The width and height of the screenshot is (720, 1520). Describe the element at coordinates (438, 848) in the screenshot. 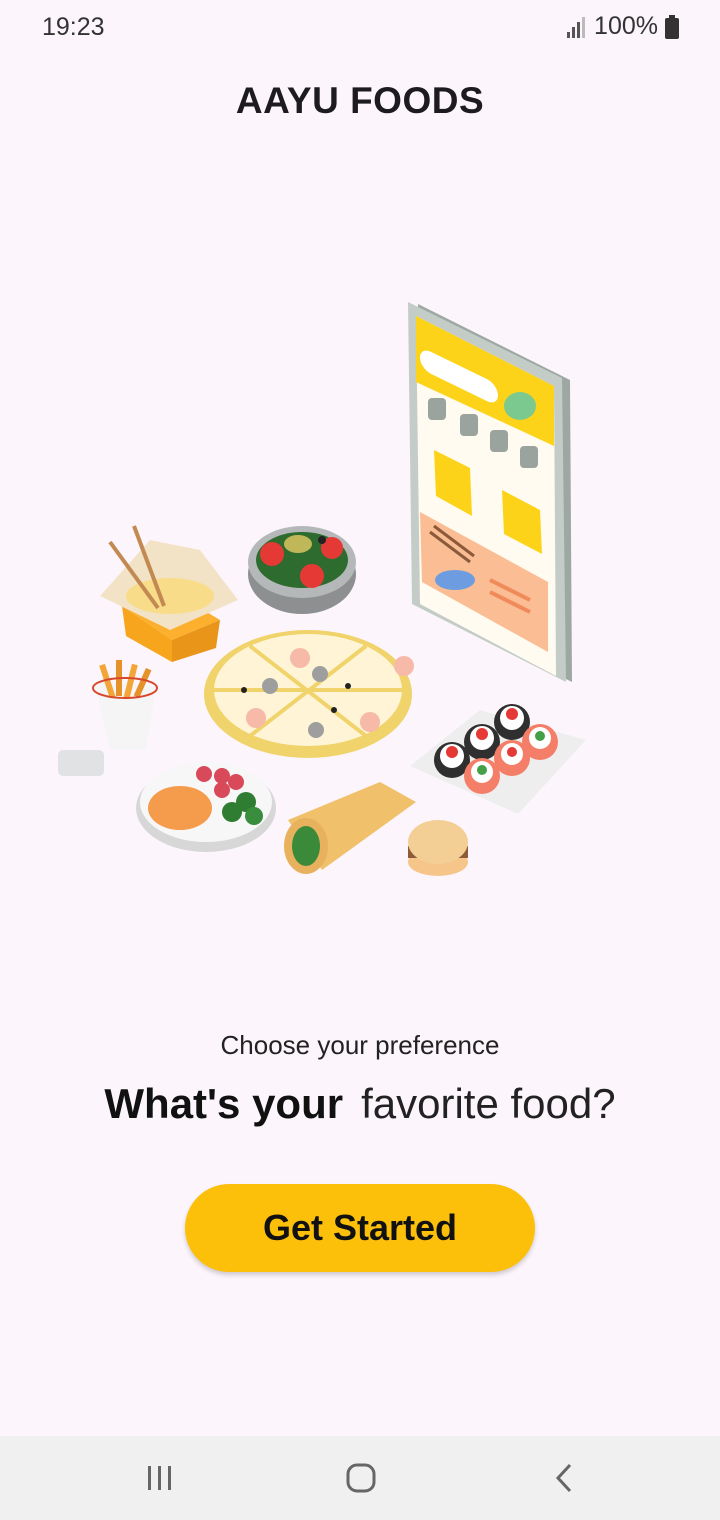

I see `burger-illustration` at that location.